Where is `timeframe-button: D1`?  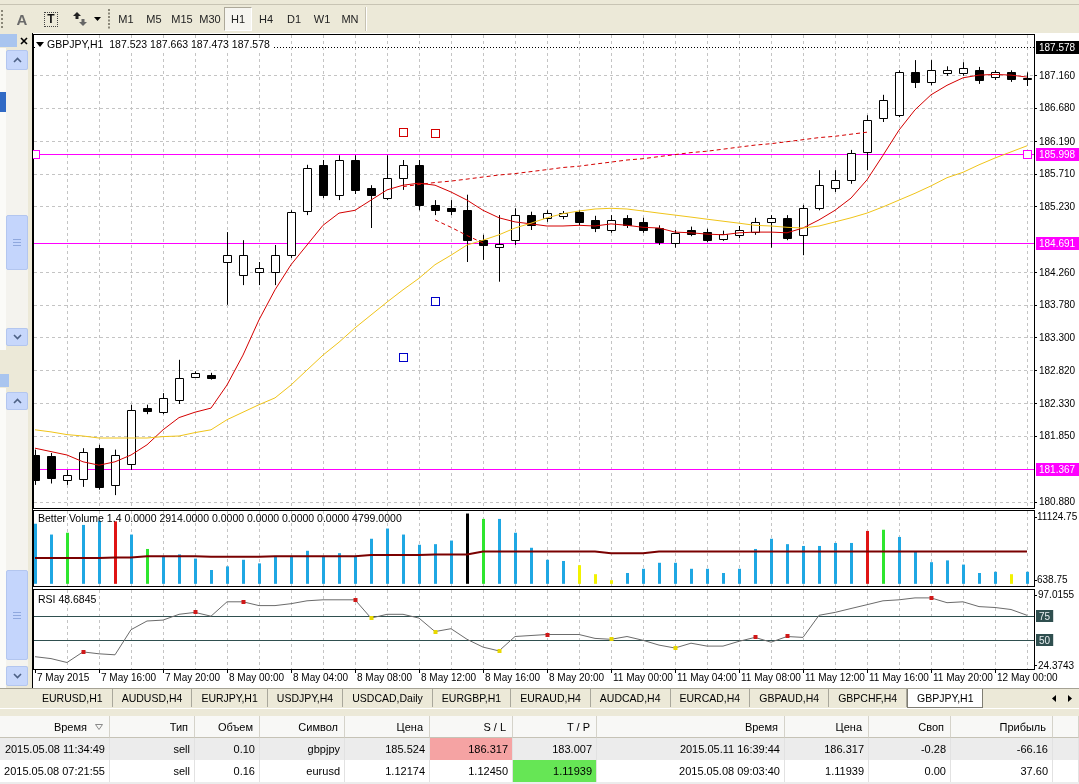 timeframe-button: D1 is located at coordinates (294, 19).